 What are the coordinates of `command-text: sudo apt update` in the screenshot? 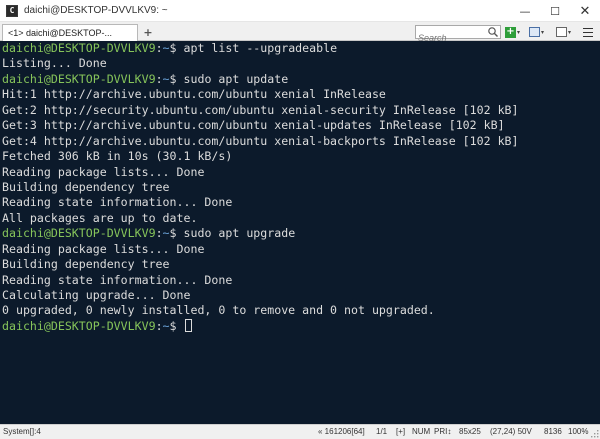 It's located at (236, 78).